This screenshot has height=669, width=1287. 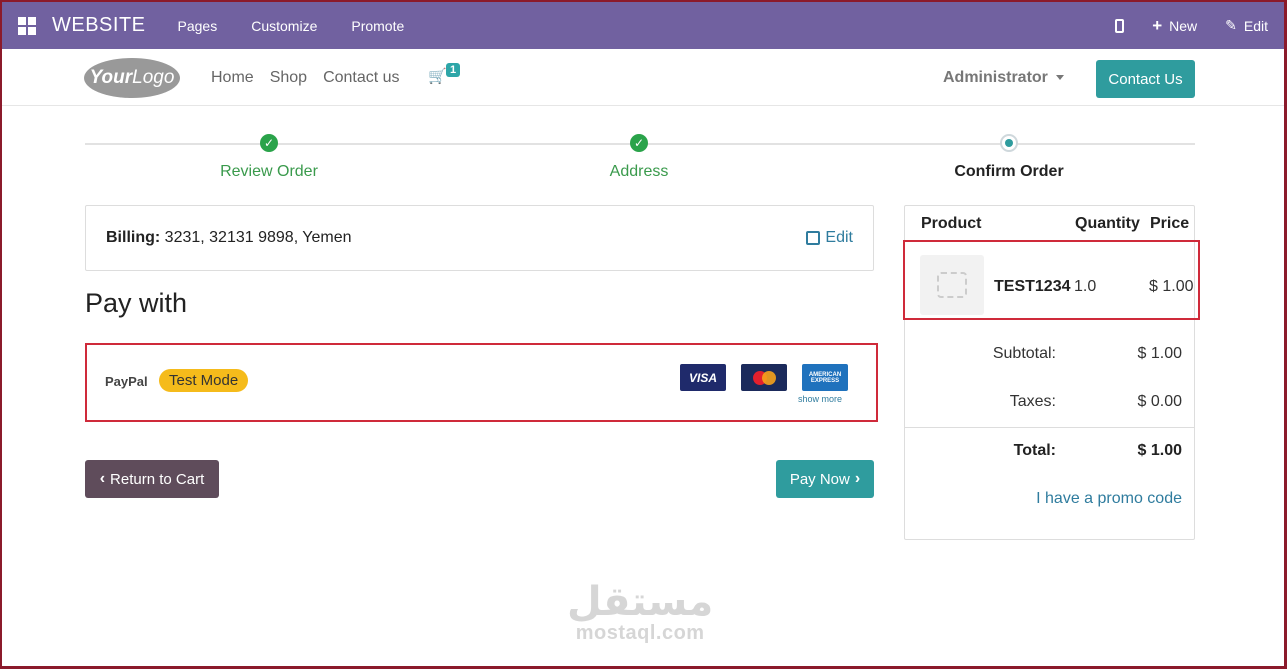 I want to click on watermark-latin: mostaql.com, so click(x=640, y=633).